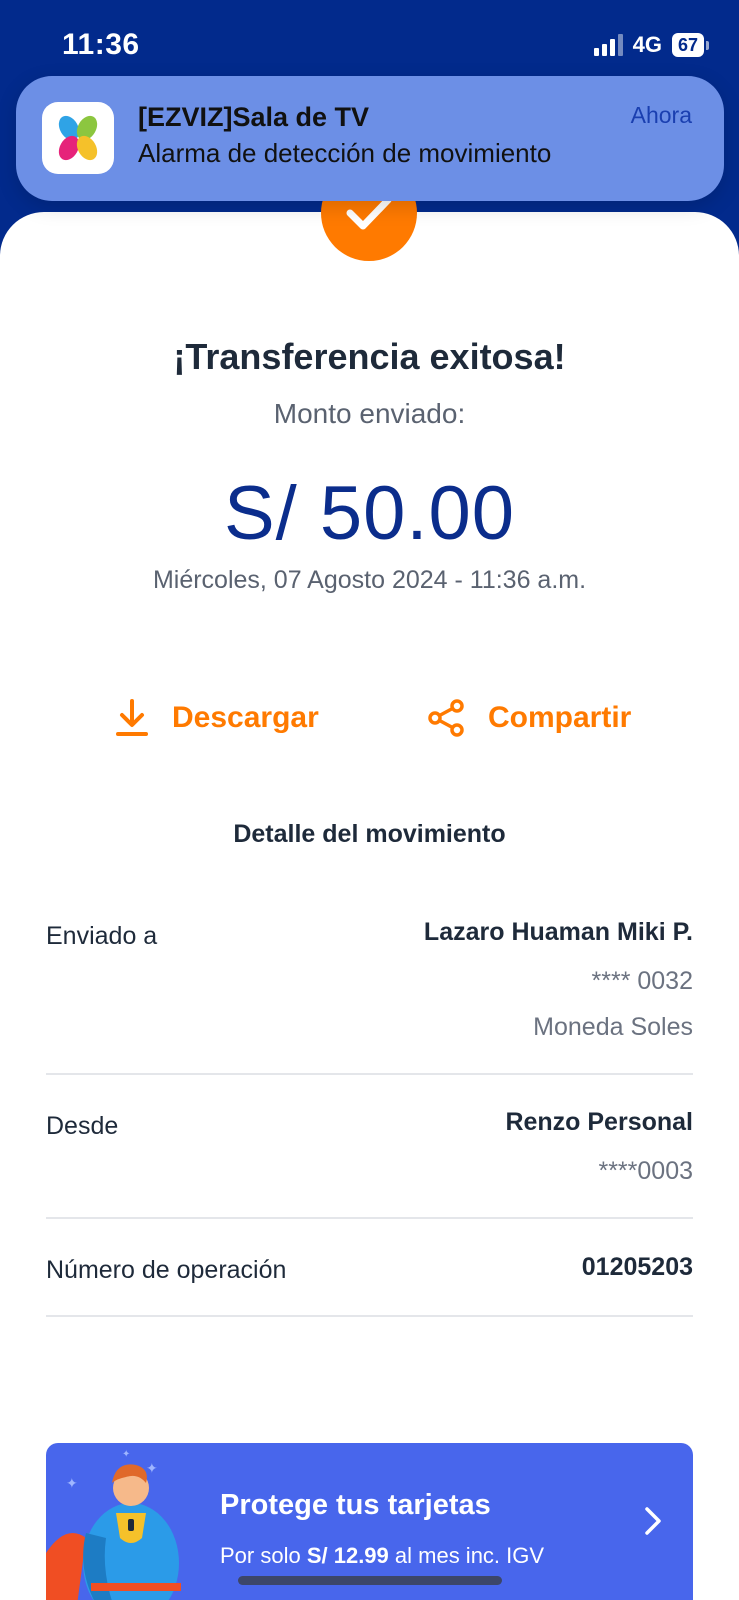  Describe the element at coordinates (369, 580) in the screenshot. I see `transfer-datetime: Miércoles, 07 Agosto 2024 - 11:36 a.m.` at that location.